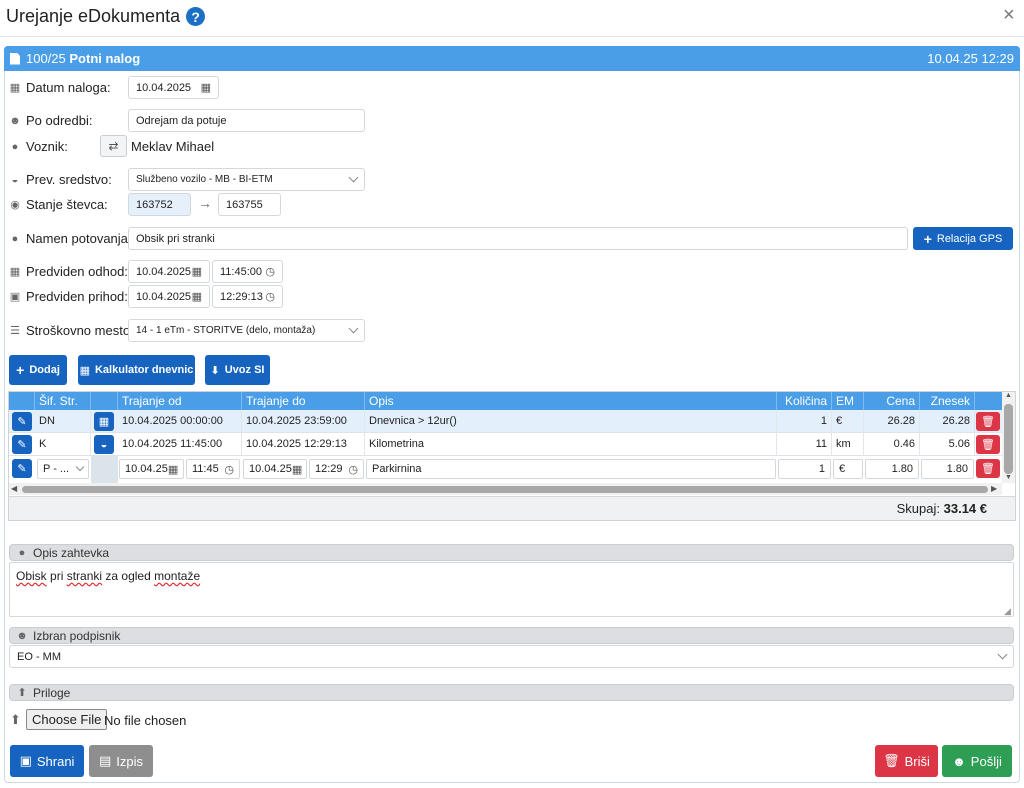 The width and height of the screenshot is (1024, 788). What do you see at coordinates (146, 469) in the screenshot?
I see `od-date-value: 10.04.25` at bounding box center [146, 469].